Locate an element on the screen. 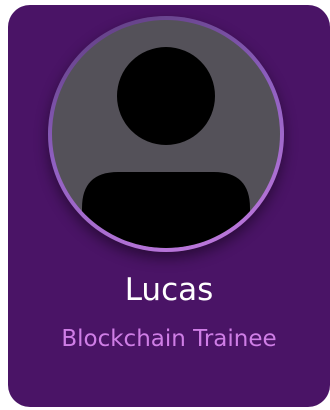 The image size is (330, 410). profile-name: Lucas is located at coordinates (169, 290).